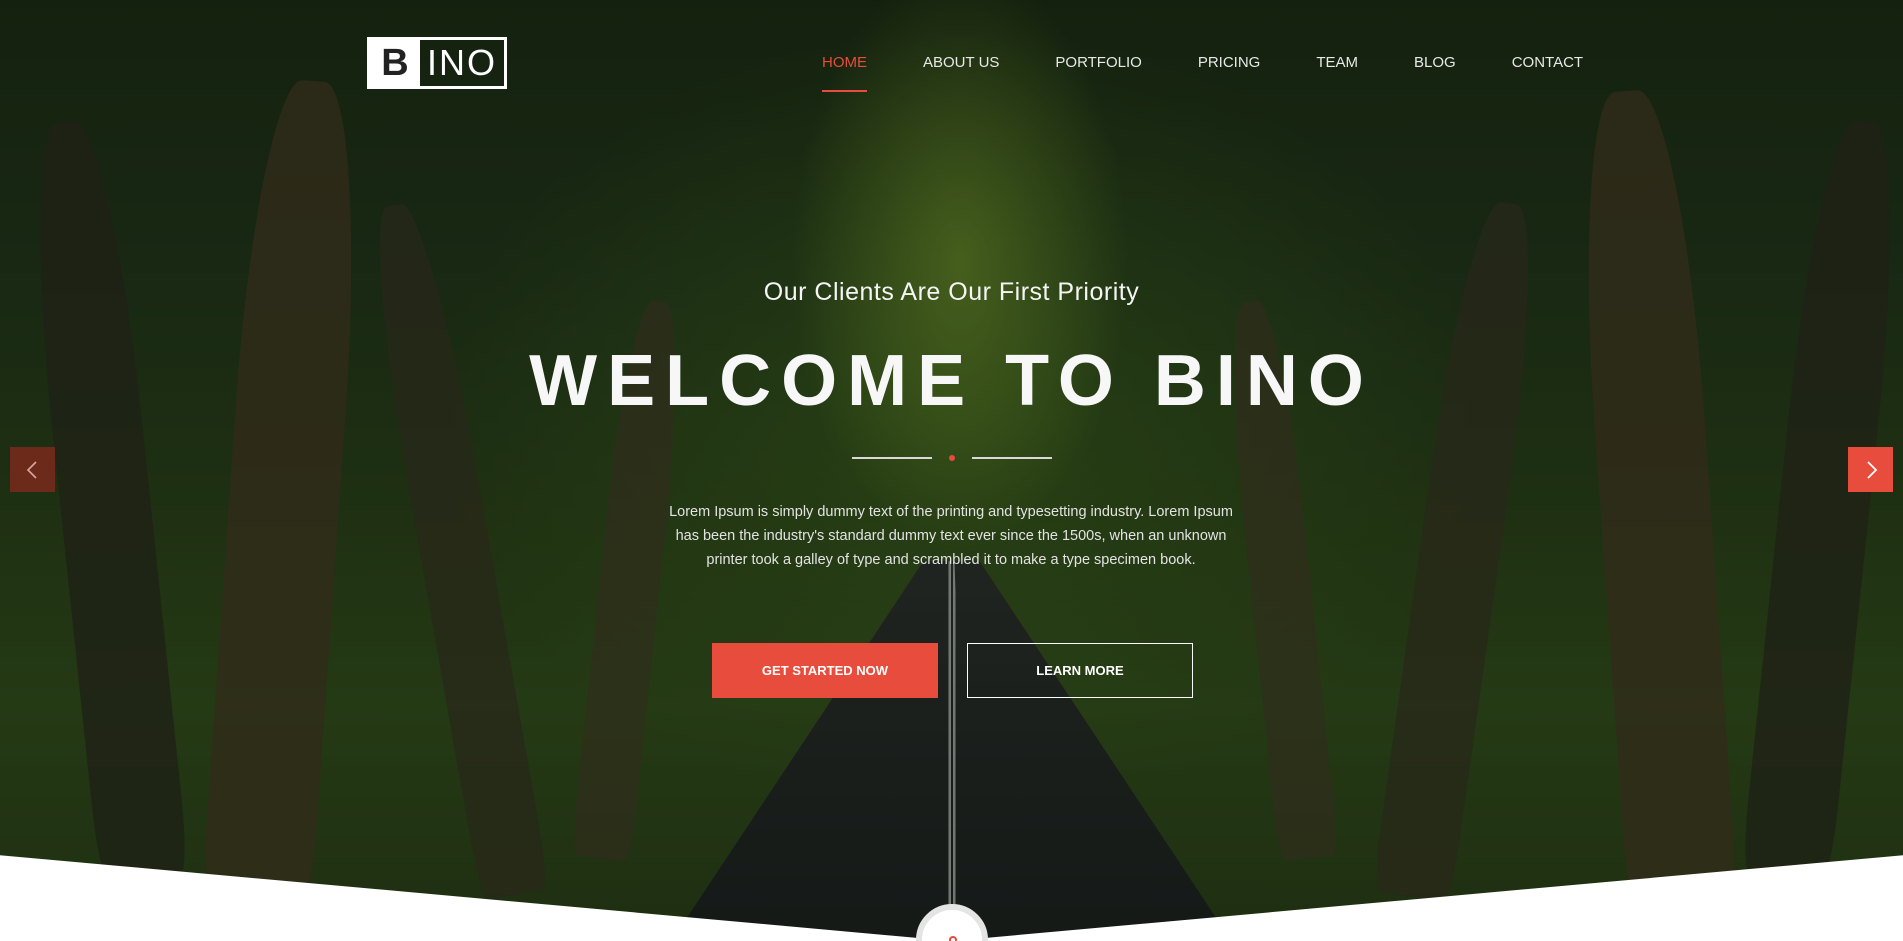 The image size is (1903, 941). Describe the element at coordinates (951, 381) in the screenshot. I see `hero-headline: WELCOME TO BINO` at that location.